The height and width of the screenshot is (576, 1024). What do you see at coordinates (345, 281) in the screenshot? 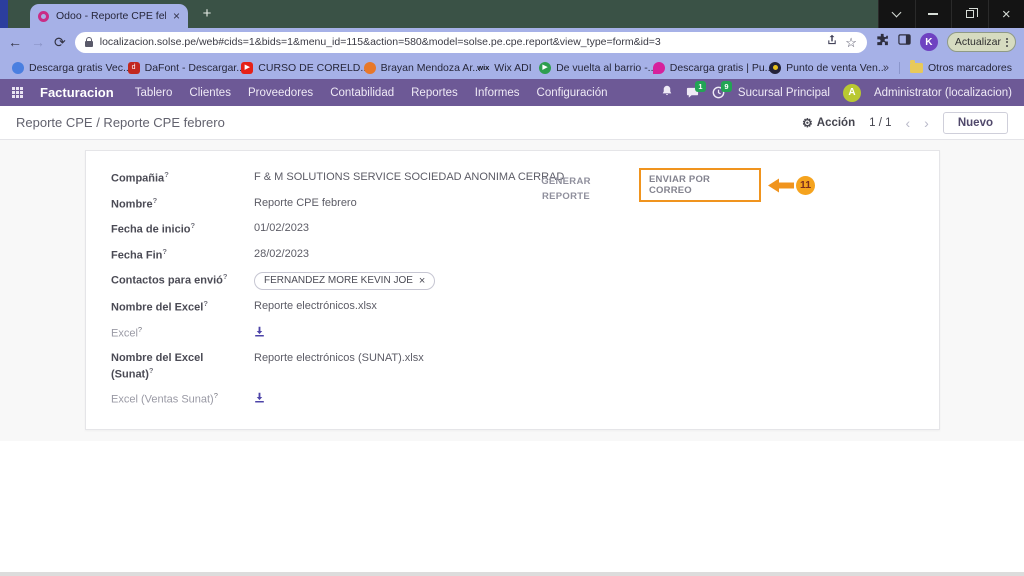
I see `contact-tag: FERNANDEZ MORE KEVIN JOE ×` at bounding box center [345, 281].